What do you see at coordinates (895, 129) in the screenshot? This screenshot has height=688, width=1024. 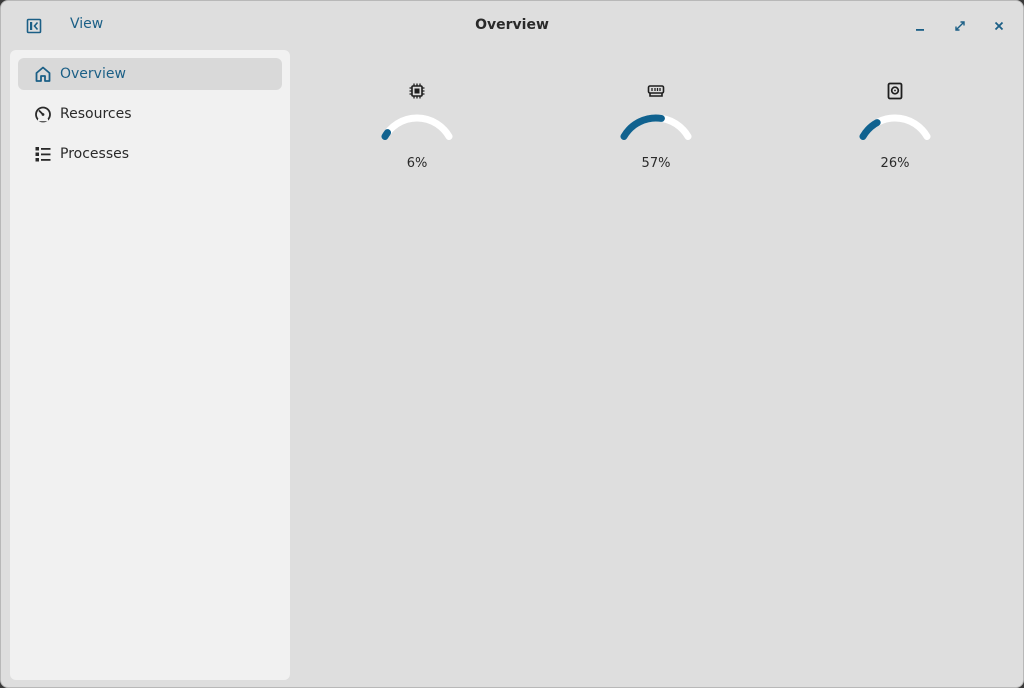 I see `disk-gauge: 26%` at bounding box center [895, 129].